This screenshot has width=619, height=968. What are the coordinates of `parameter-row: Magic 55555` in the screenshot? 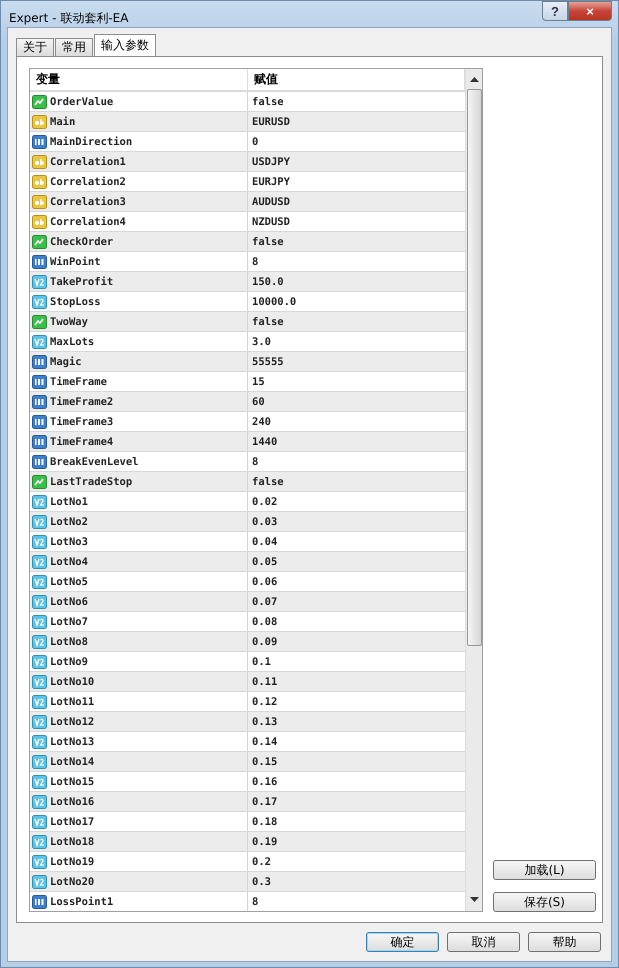 It's located at (247, 361).